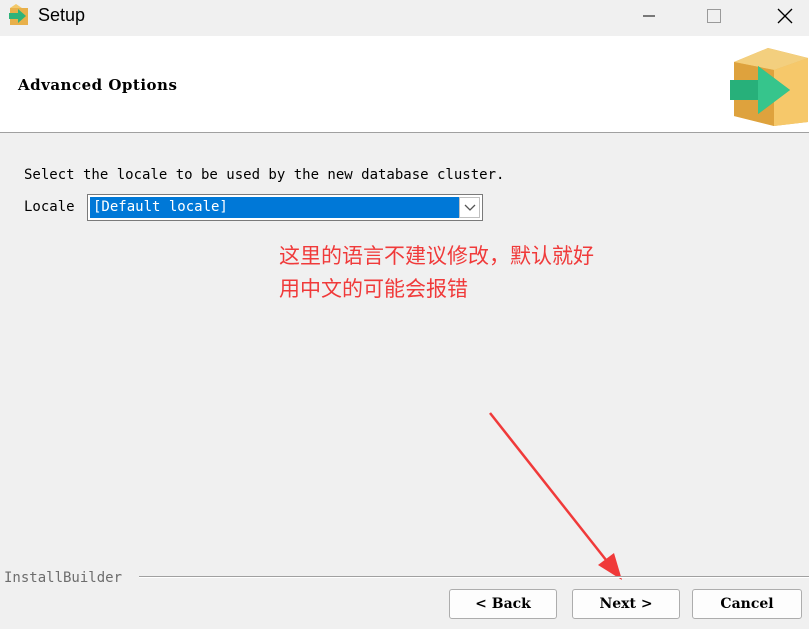 Image resolution: width=809 pixels, height=629 pixels. I want to click on close-icon, so click(785, 16).